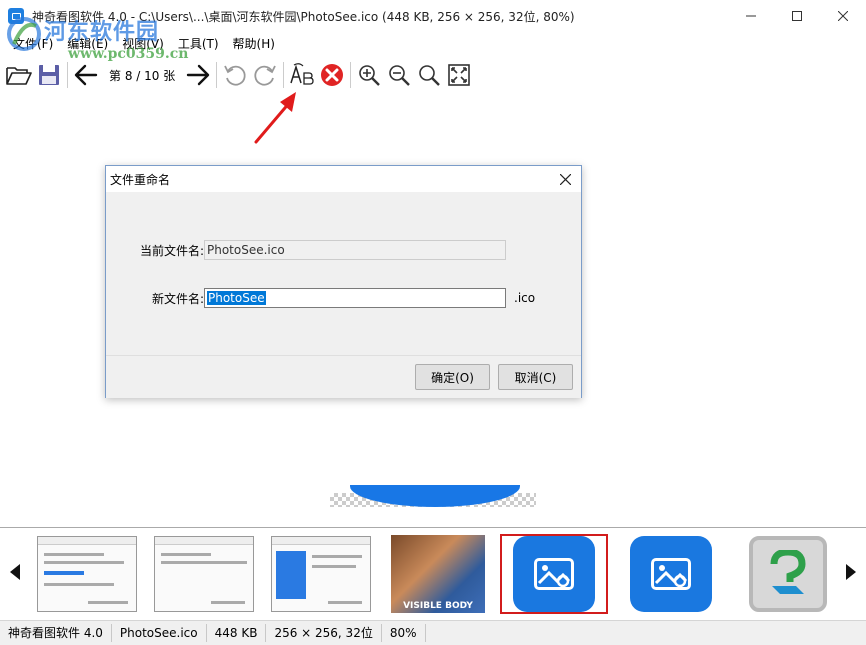 The height and width of the screenshot is (645, 866). Describe the element at coordinates (525, 298) in the screenshot. I see `extension-label: .ico` at that location.